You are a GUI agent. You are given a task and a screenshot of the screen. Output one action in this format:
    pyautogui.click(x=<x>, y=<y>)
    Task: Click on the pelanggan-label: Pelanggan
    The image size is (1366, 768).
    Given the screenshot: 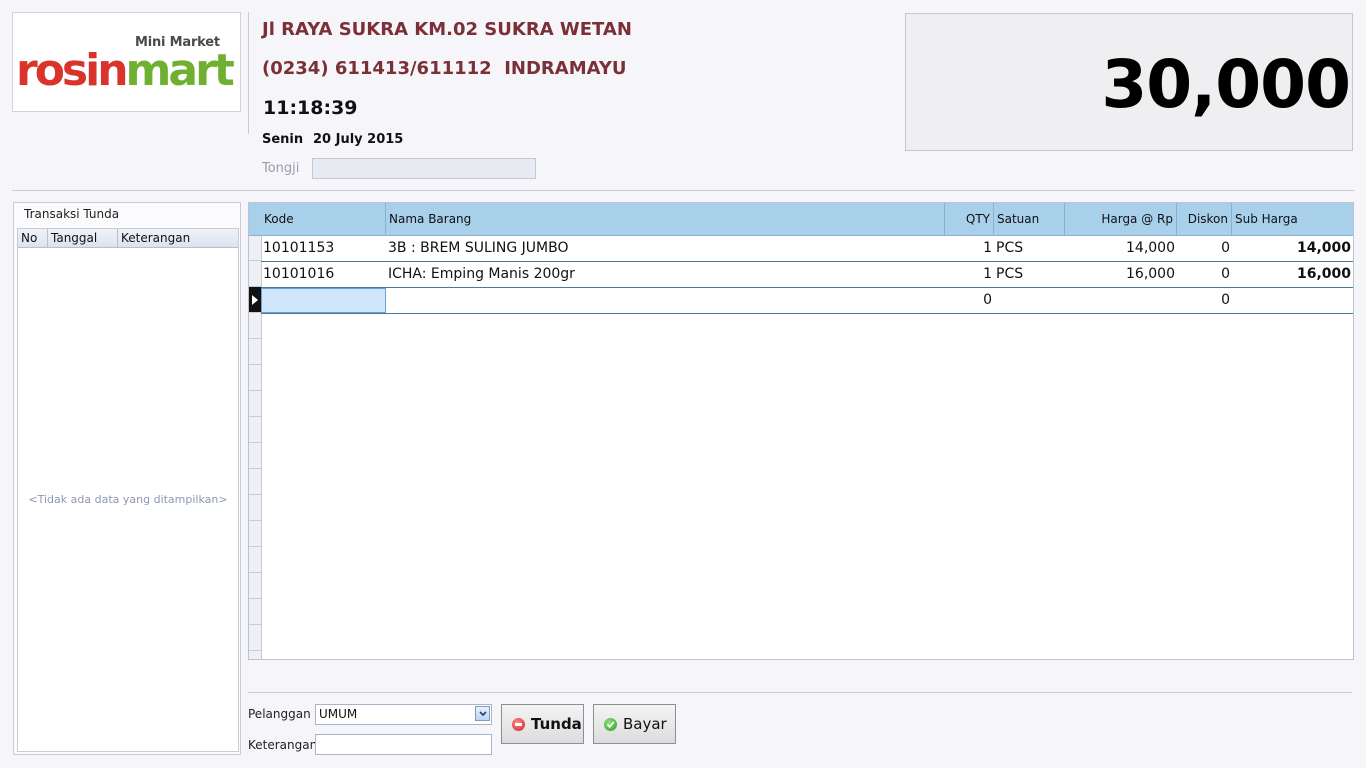 What is the action you would take?
    pyautogui.click(x=279, y=714)
    